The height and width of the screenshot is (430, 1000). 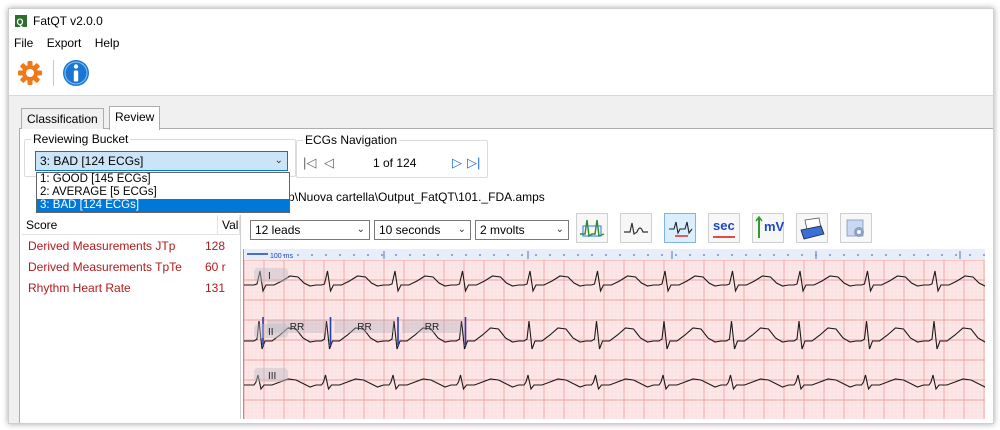 What do you see at coordinates (215, 267) in the screenshot?
I see `measurement-value: 60 r` at bounding box center [215, 267].